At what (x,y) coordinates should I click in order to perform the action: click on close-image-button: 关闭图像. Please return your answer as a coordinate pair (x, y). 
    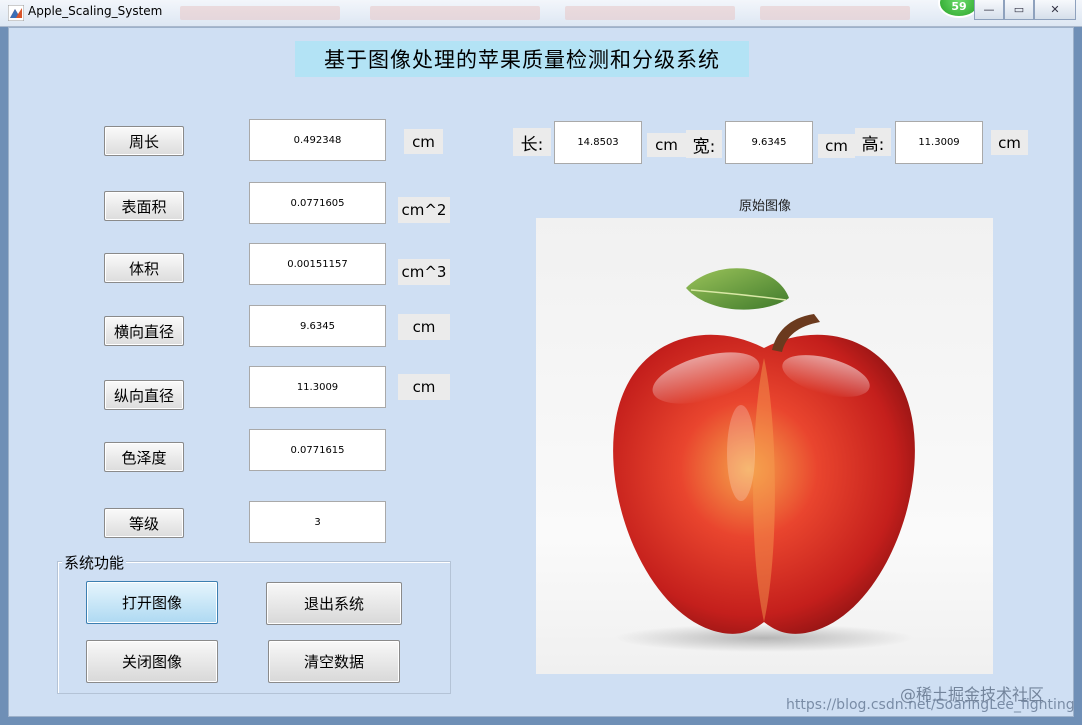
    Looking at the image, I should click on (152, 661).